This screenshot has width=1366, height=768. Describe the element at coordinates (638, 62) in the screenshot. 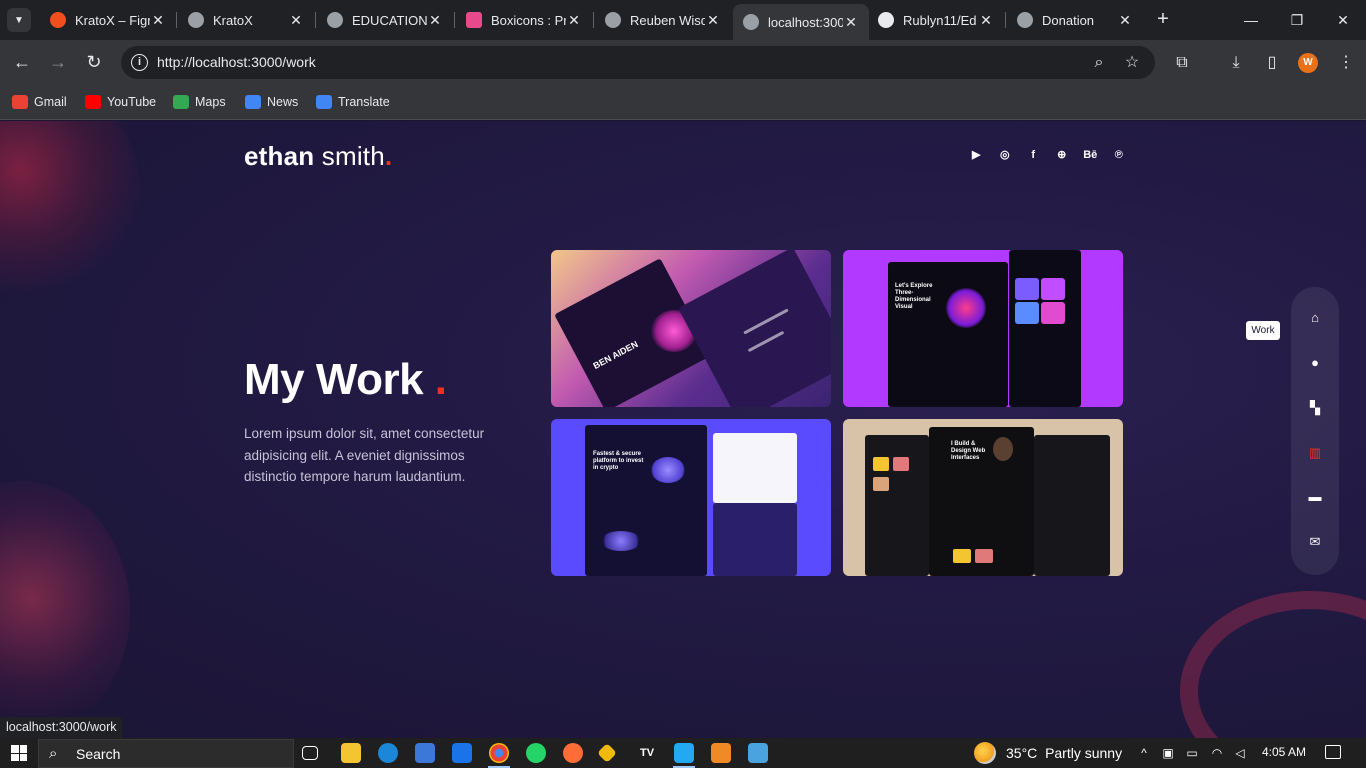

I see `address-bar: i http://localhost:3000/work ⌕ ☆` at that location.